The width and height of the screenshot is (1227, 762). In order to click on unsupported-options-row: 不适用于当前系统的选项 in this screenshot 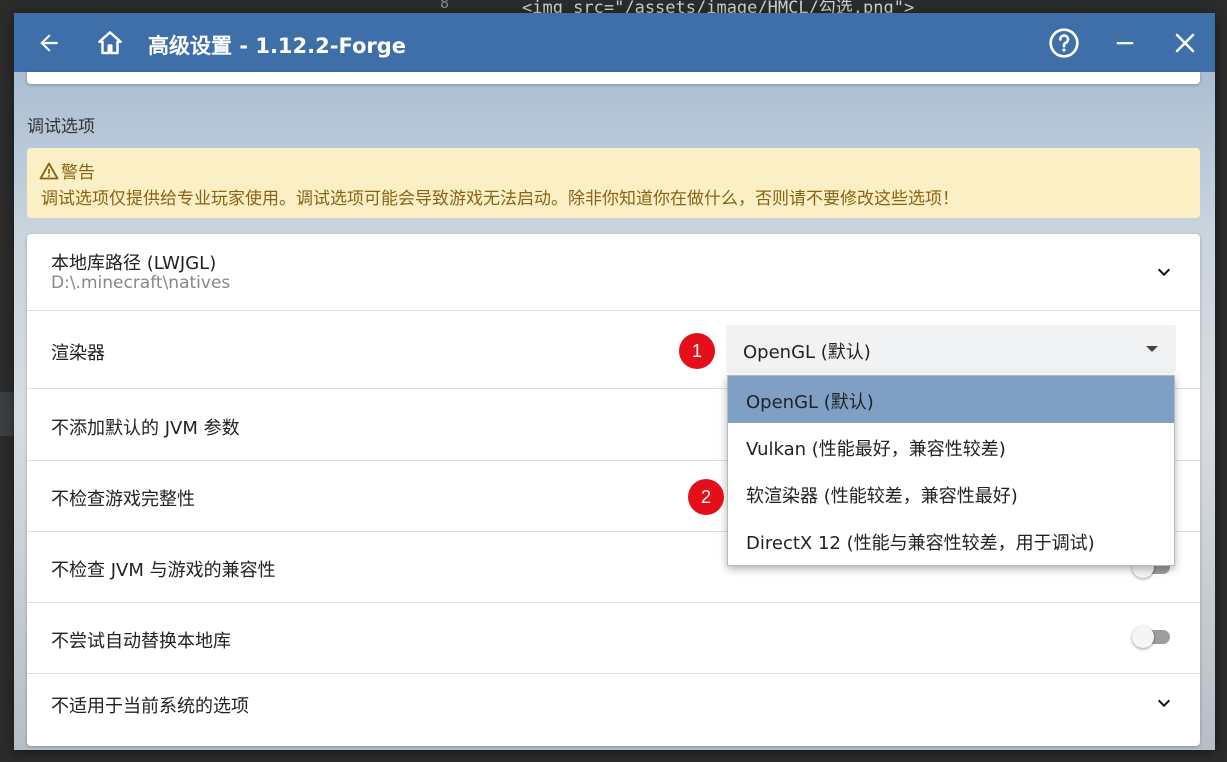, I will do `click(613, 710)`.